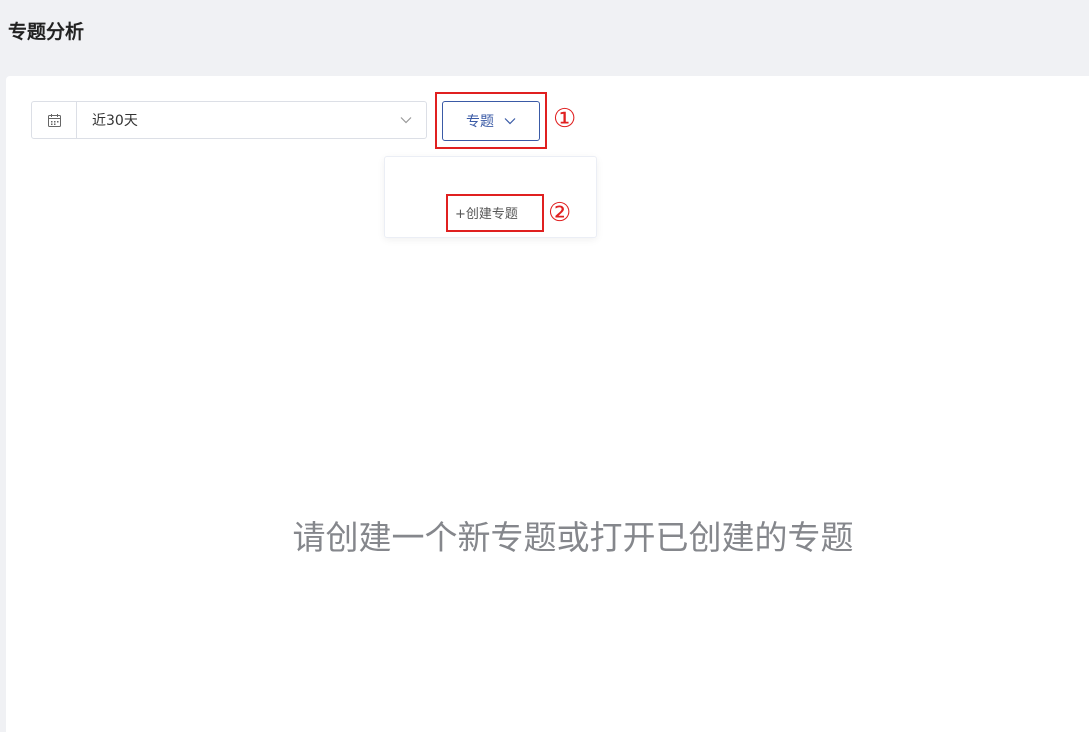 This screenshot has width=1089, height=732. I want to click on page-title: 专题分析, so click(46, 32).